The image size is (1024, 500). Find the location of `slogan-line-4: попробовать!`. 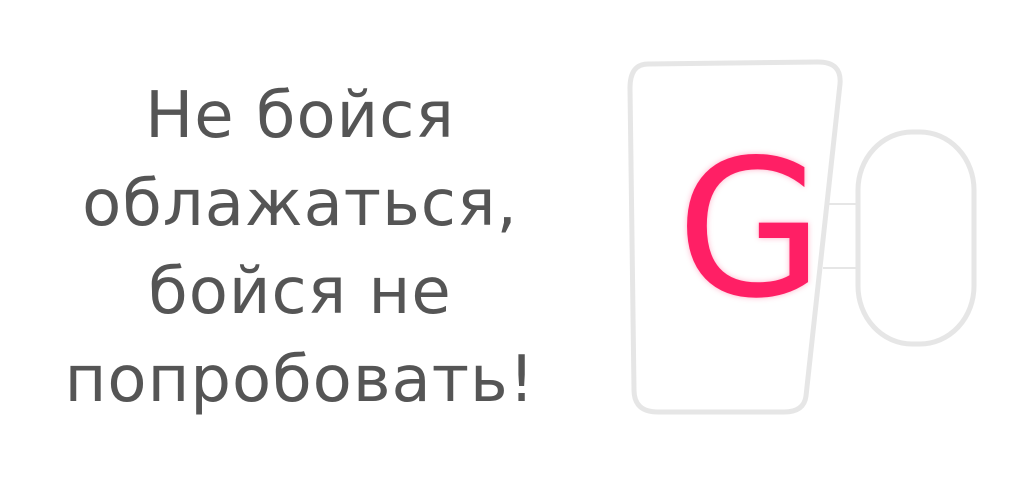

slogan-line-4: попробовать! is located at coordinates (300, 380).